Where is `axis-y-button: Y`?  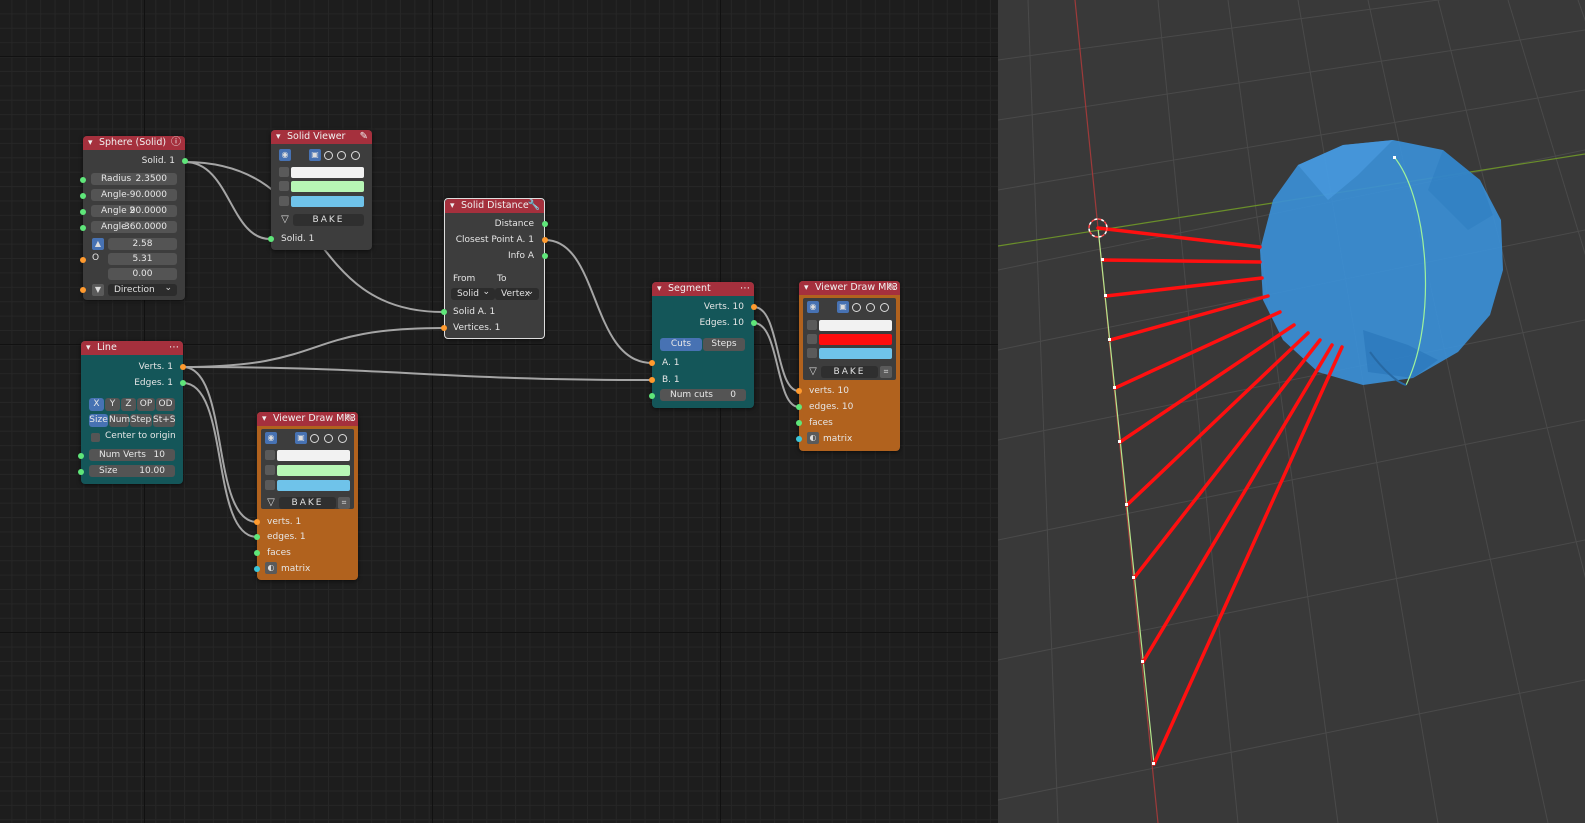
axis-y-button: Y is located at coordinates (112, 404).